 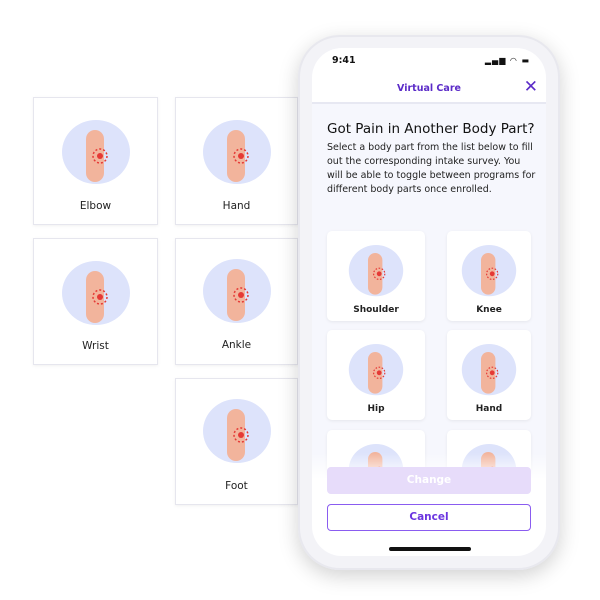 I want to click on side-card-label: Hand, so click(x=236, y=206).